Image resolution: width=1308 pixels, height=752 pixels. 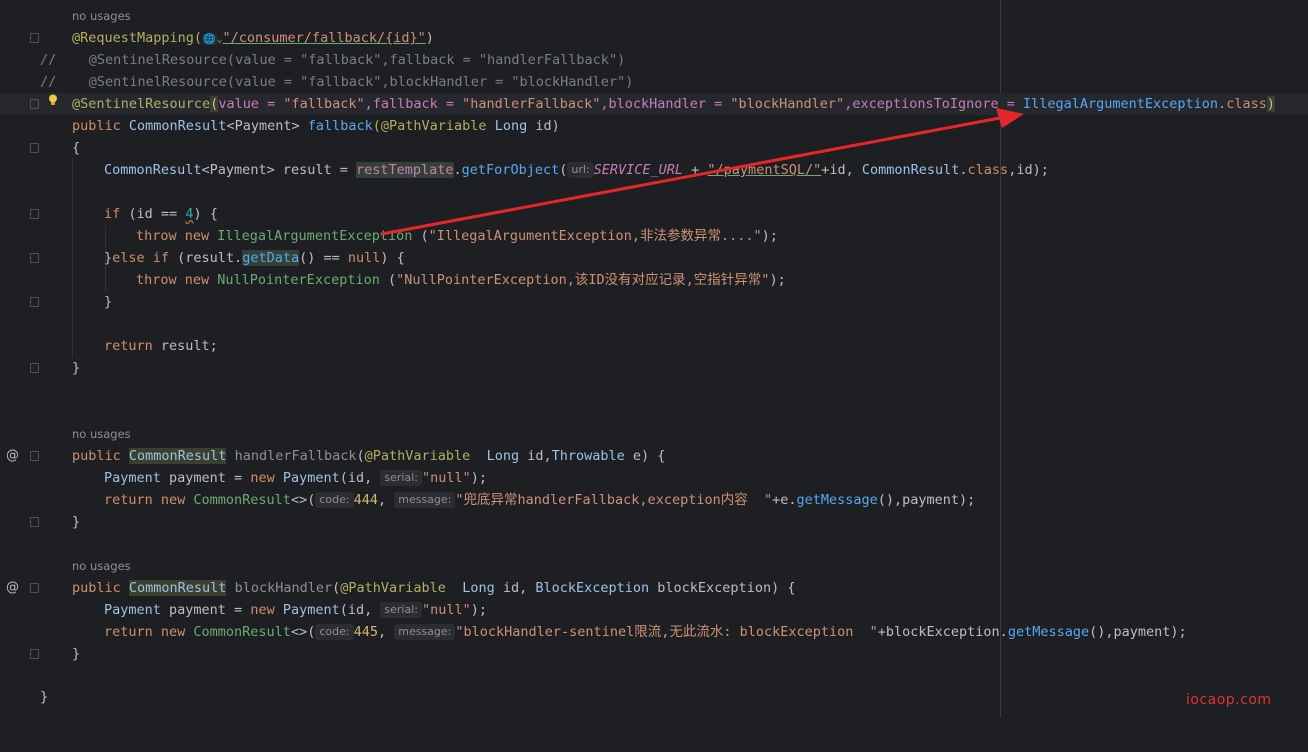 I want to click on exception-class-ref: IllegalArgumentException, so click(x=1120, y=104).